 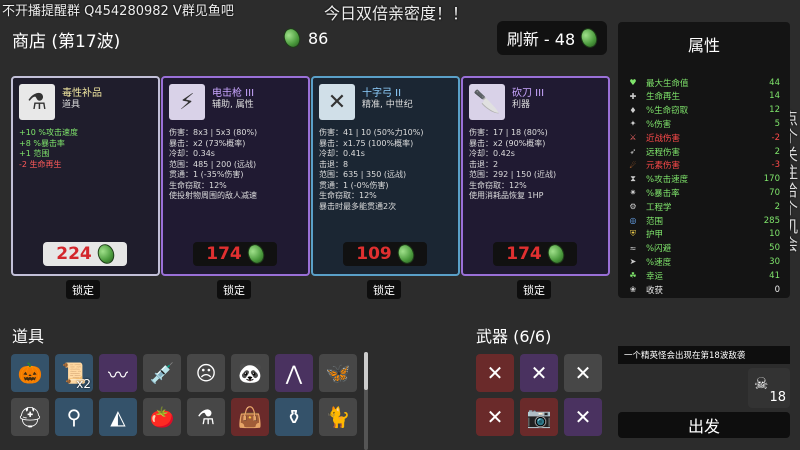 What do you see at coordinates (704, 221) in the screenshot?
I see `attribute-row: ◎ 范围 285` at bounding box center [704, 221].